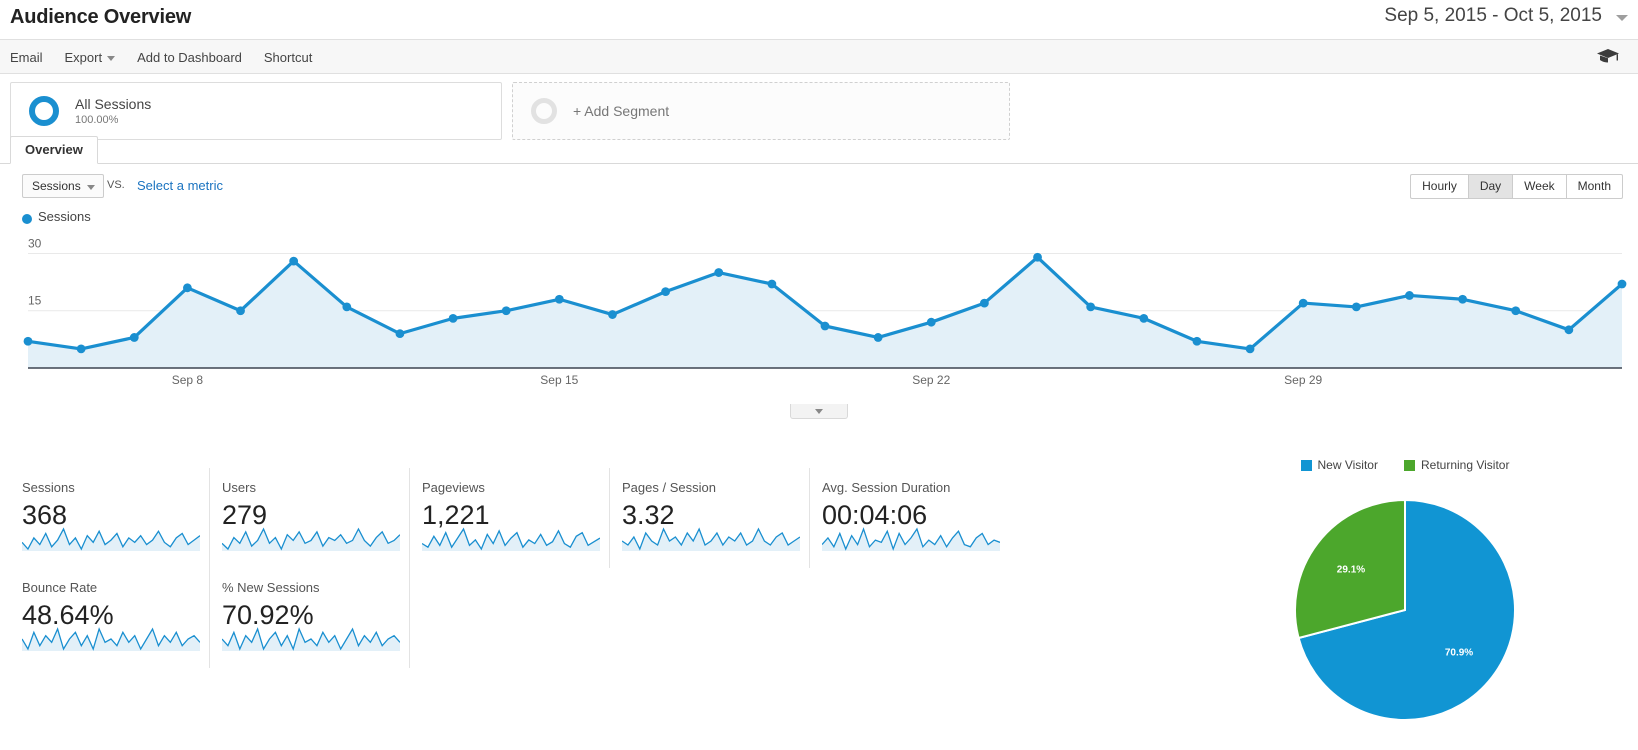 The image size is (1638, 750). I want to click on shortcut-label: Shortcut, so click(288, 57).